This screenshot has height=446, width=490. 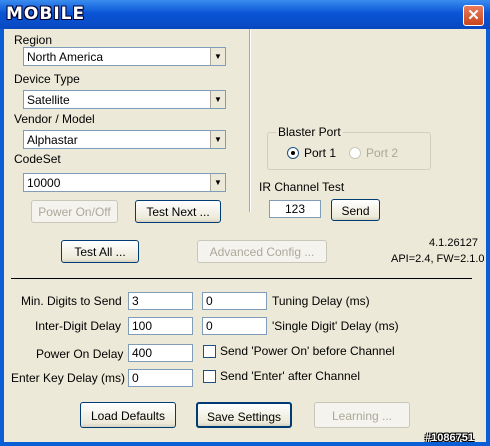 I want to click on enter-key-delay-input: 0, so click(x=160, y=378).